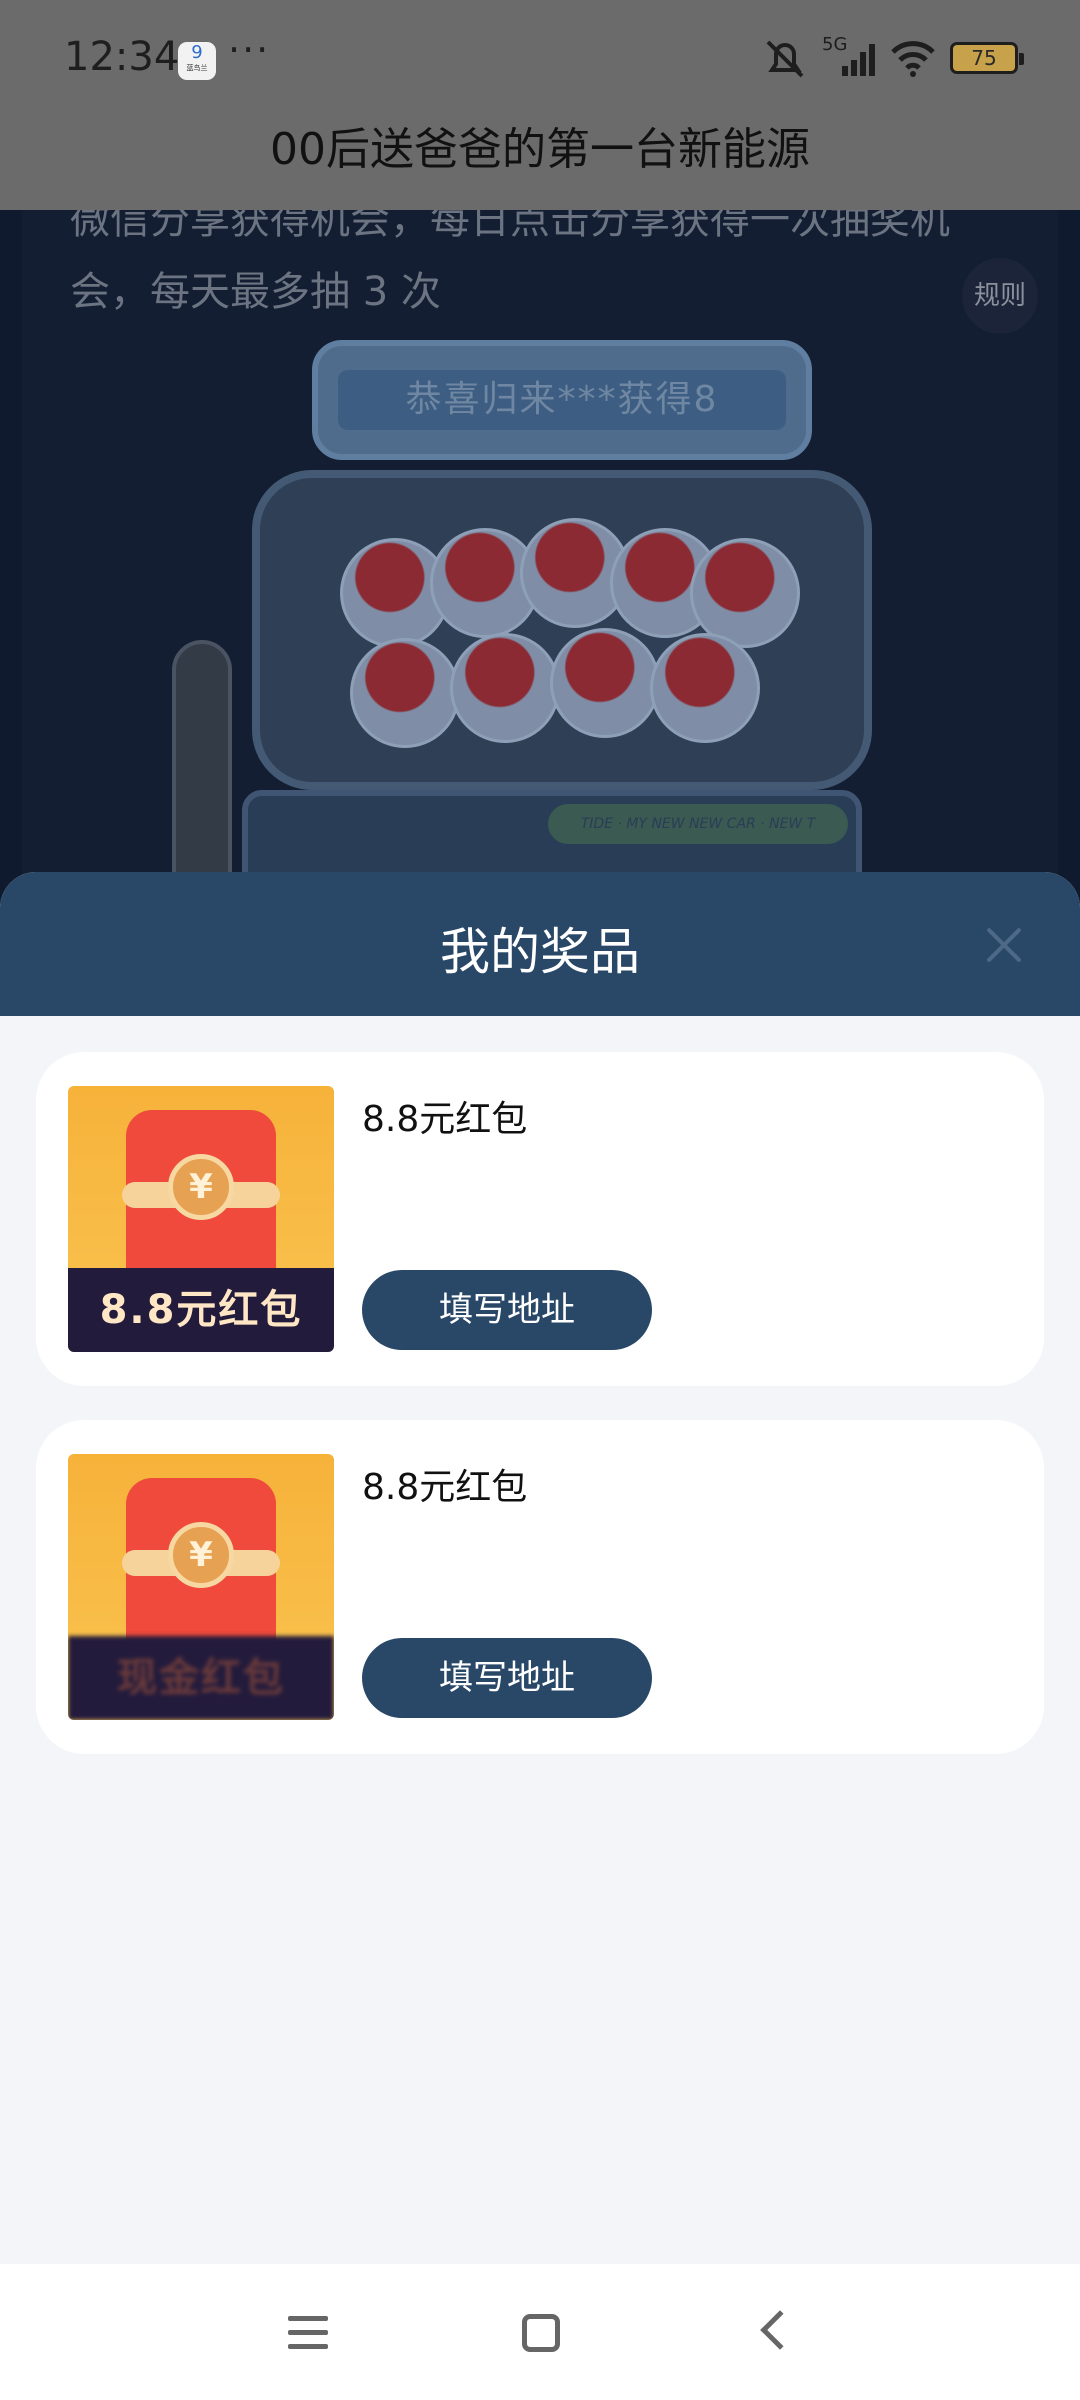  What do you see at coordinates (1004, 946) in the screenshot?
I see `close-icon` at bounding box center [1004, 946].